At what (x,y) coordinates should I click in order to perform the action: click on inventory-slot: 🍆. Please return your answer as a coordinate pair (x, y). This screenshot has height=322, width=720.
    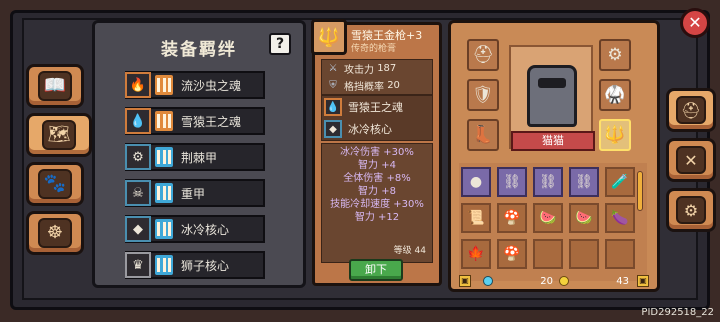
    Looking at the image, I should click on (620, 218).